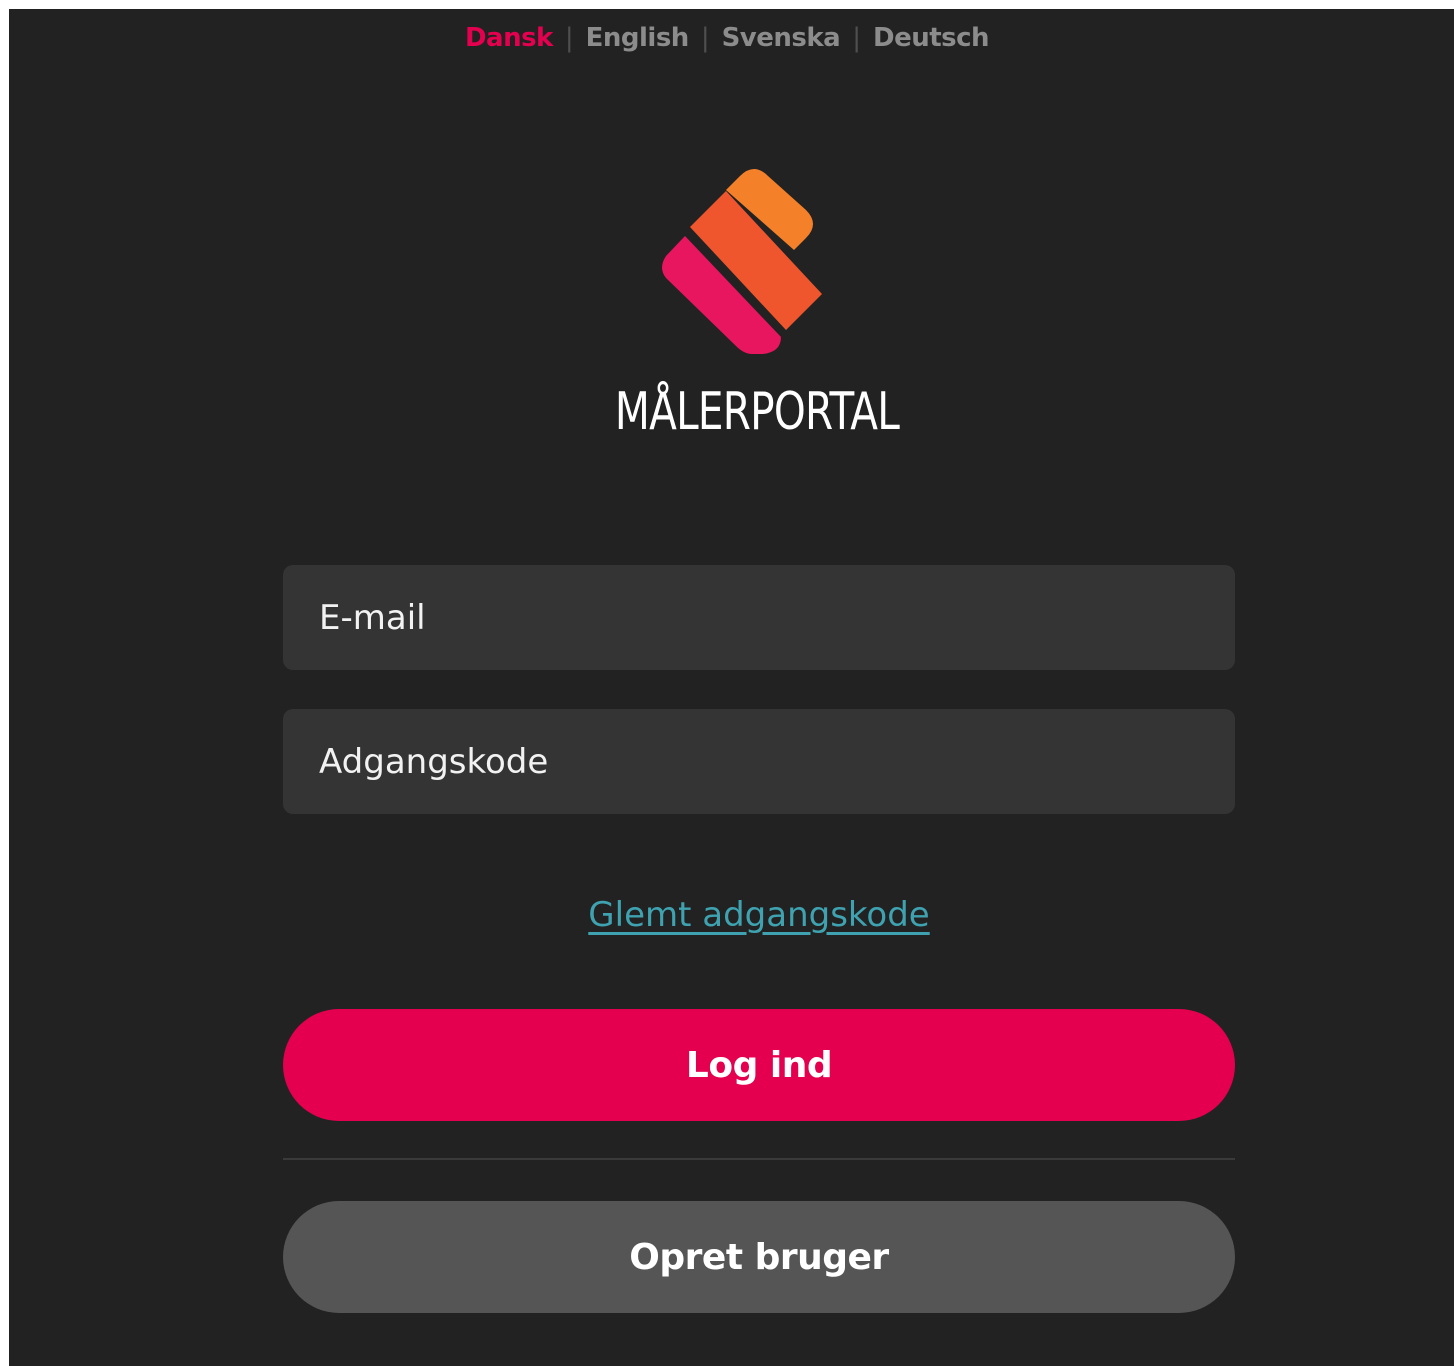  Describe the element at coordinates (638, 38) in the screenshot. I see `language-english: English` at that location.